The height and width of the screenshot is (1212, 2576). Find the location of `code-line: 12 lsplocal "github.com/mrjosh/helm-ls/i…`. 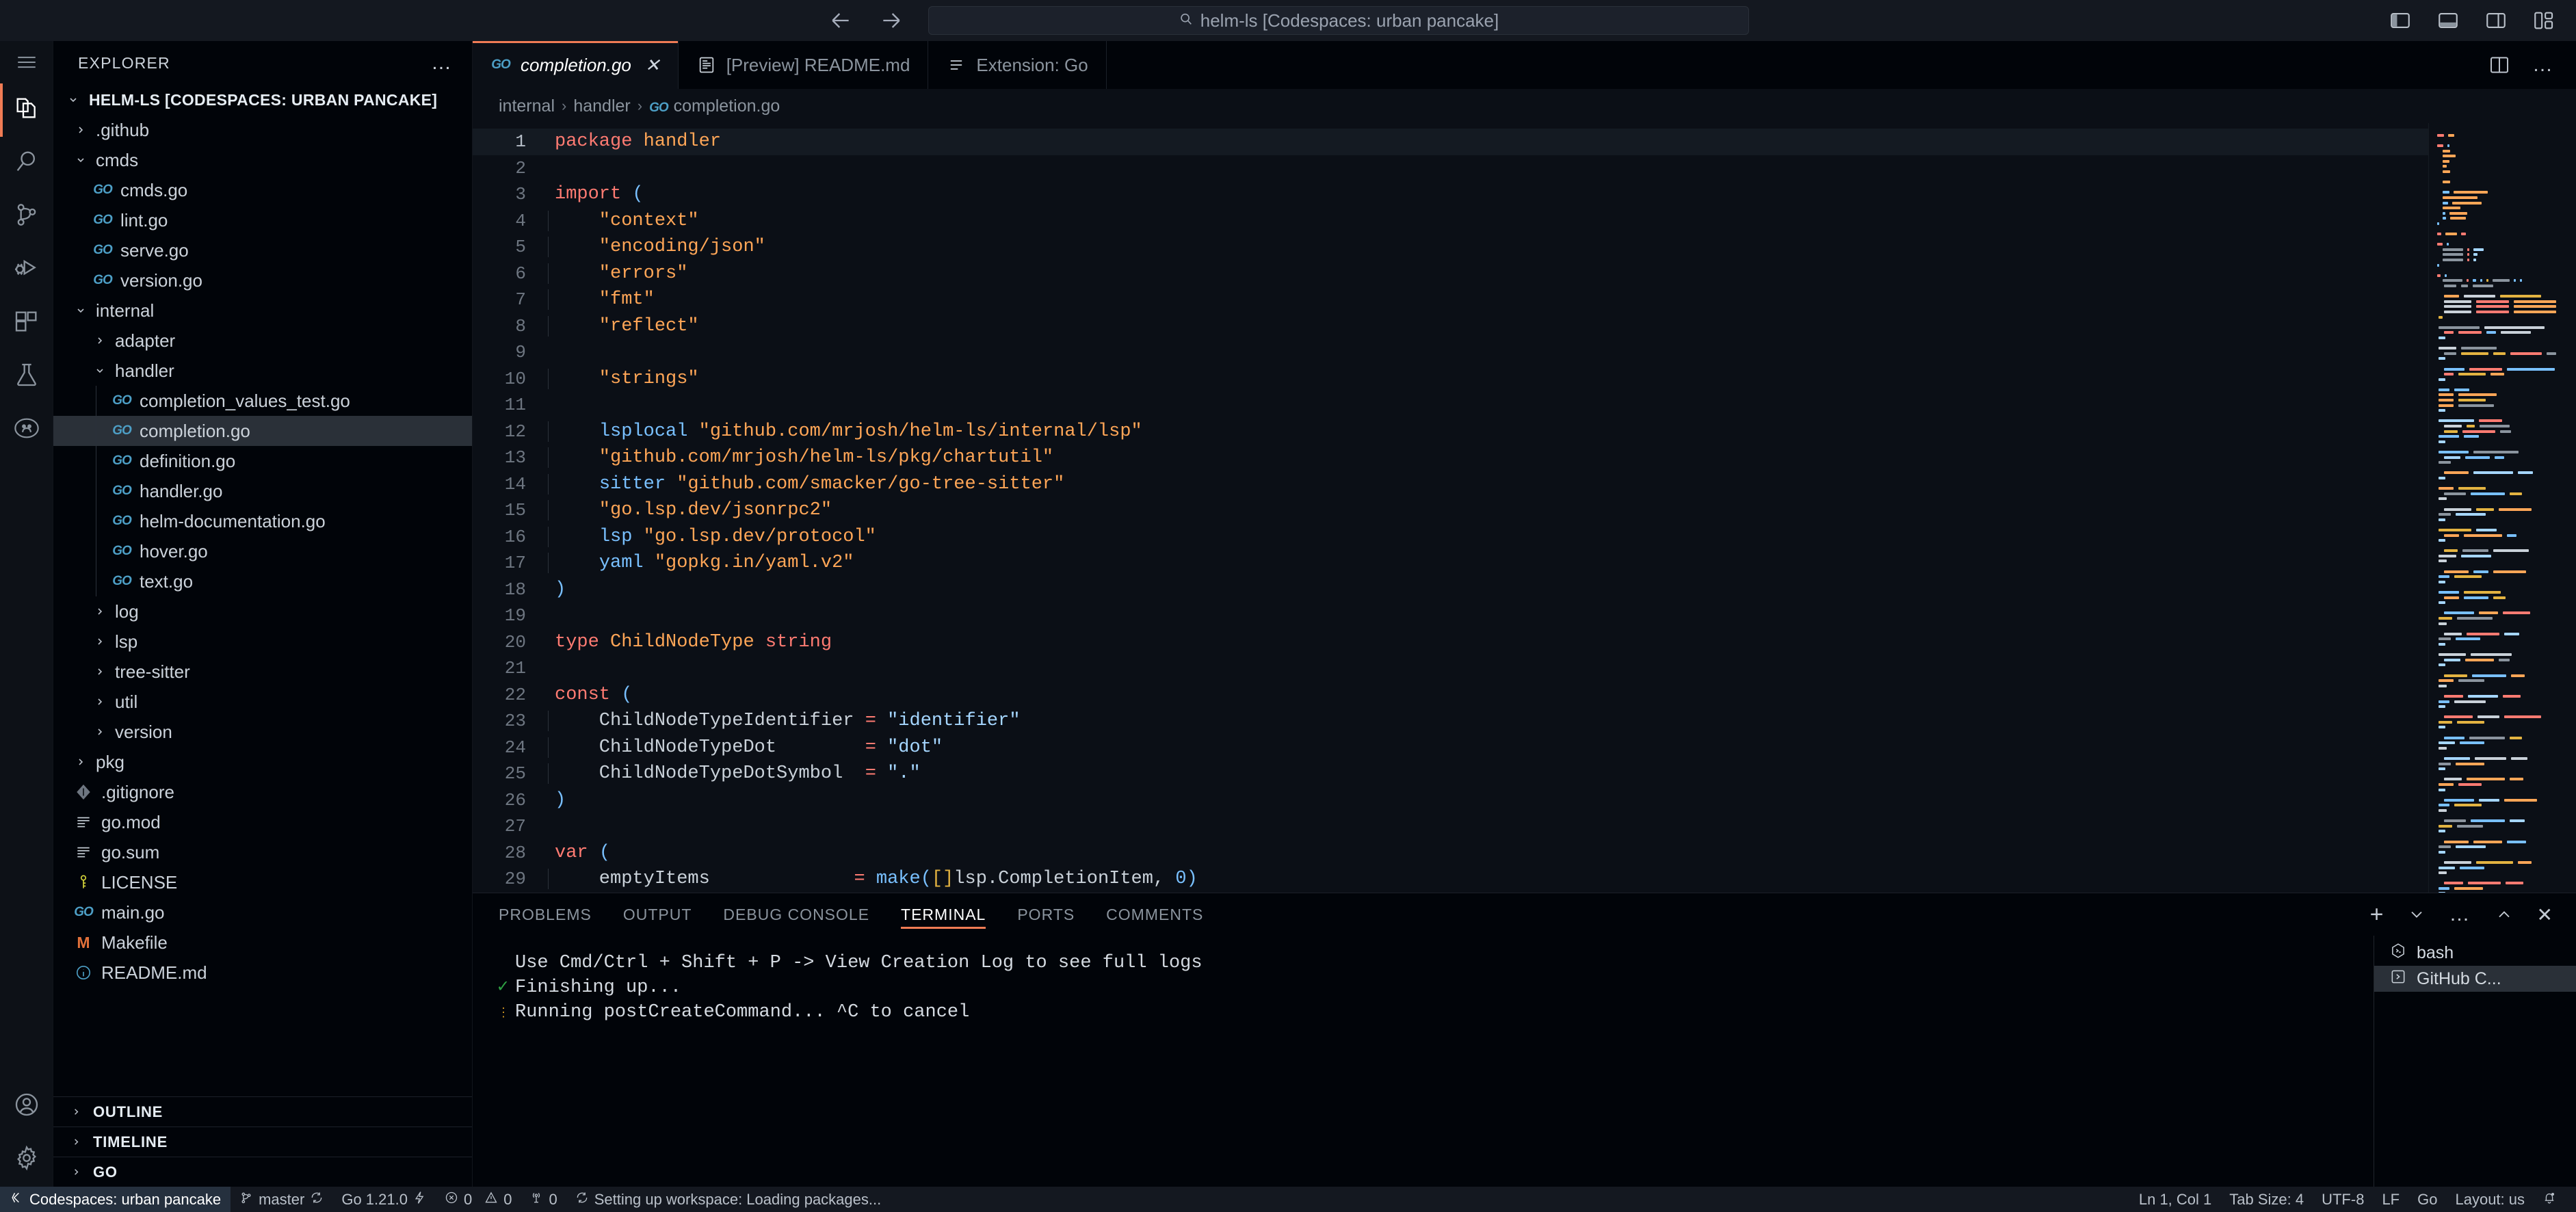

code-line: 12 lsplocal "github.com/mrjosh/helm-ls/i… is located at coordinates (1451, 432).